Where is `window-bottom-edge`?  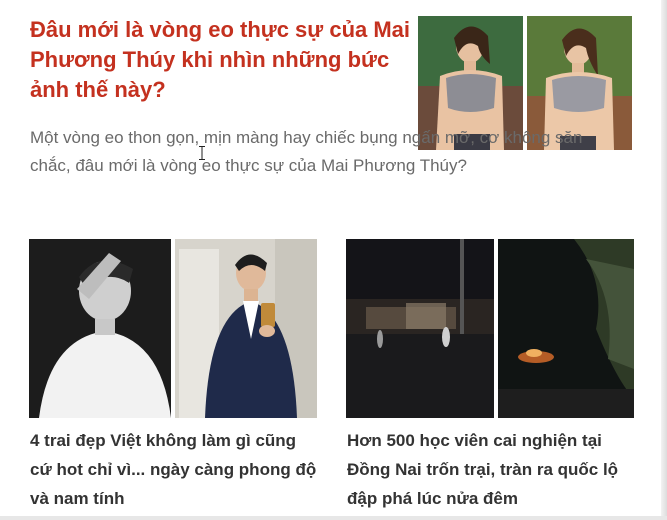
window-bottom-edge is located at coordinates (333, 518).